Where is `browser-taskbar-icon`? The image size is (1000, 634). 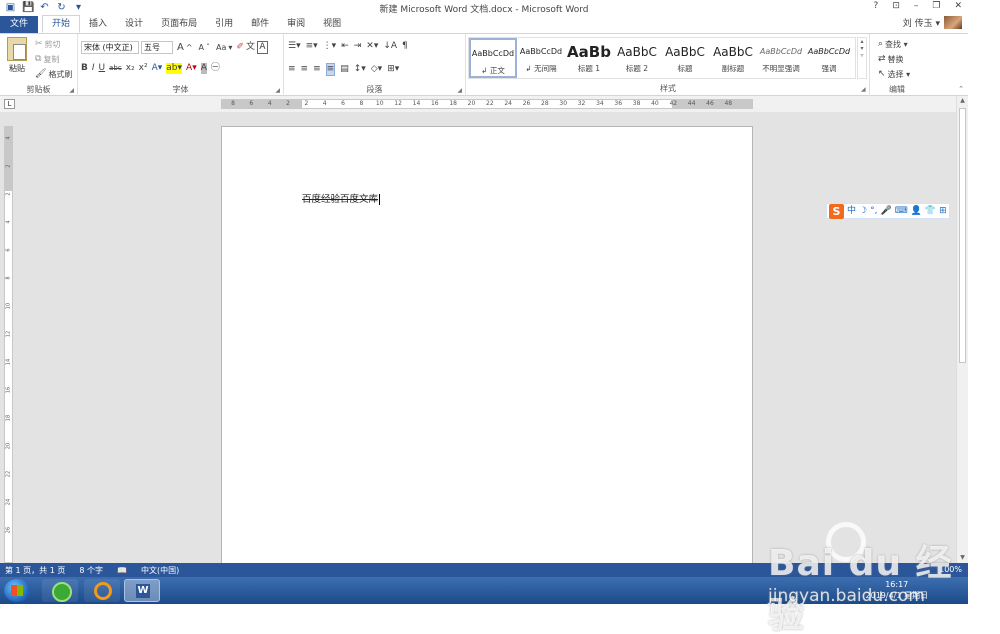
browser-taskbar-icon is located at coordinates (60, 590).